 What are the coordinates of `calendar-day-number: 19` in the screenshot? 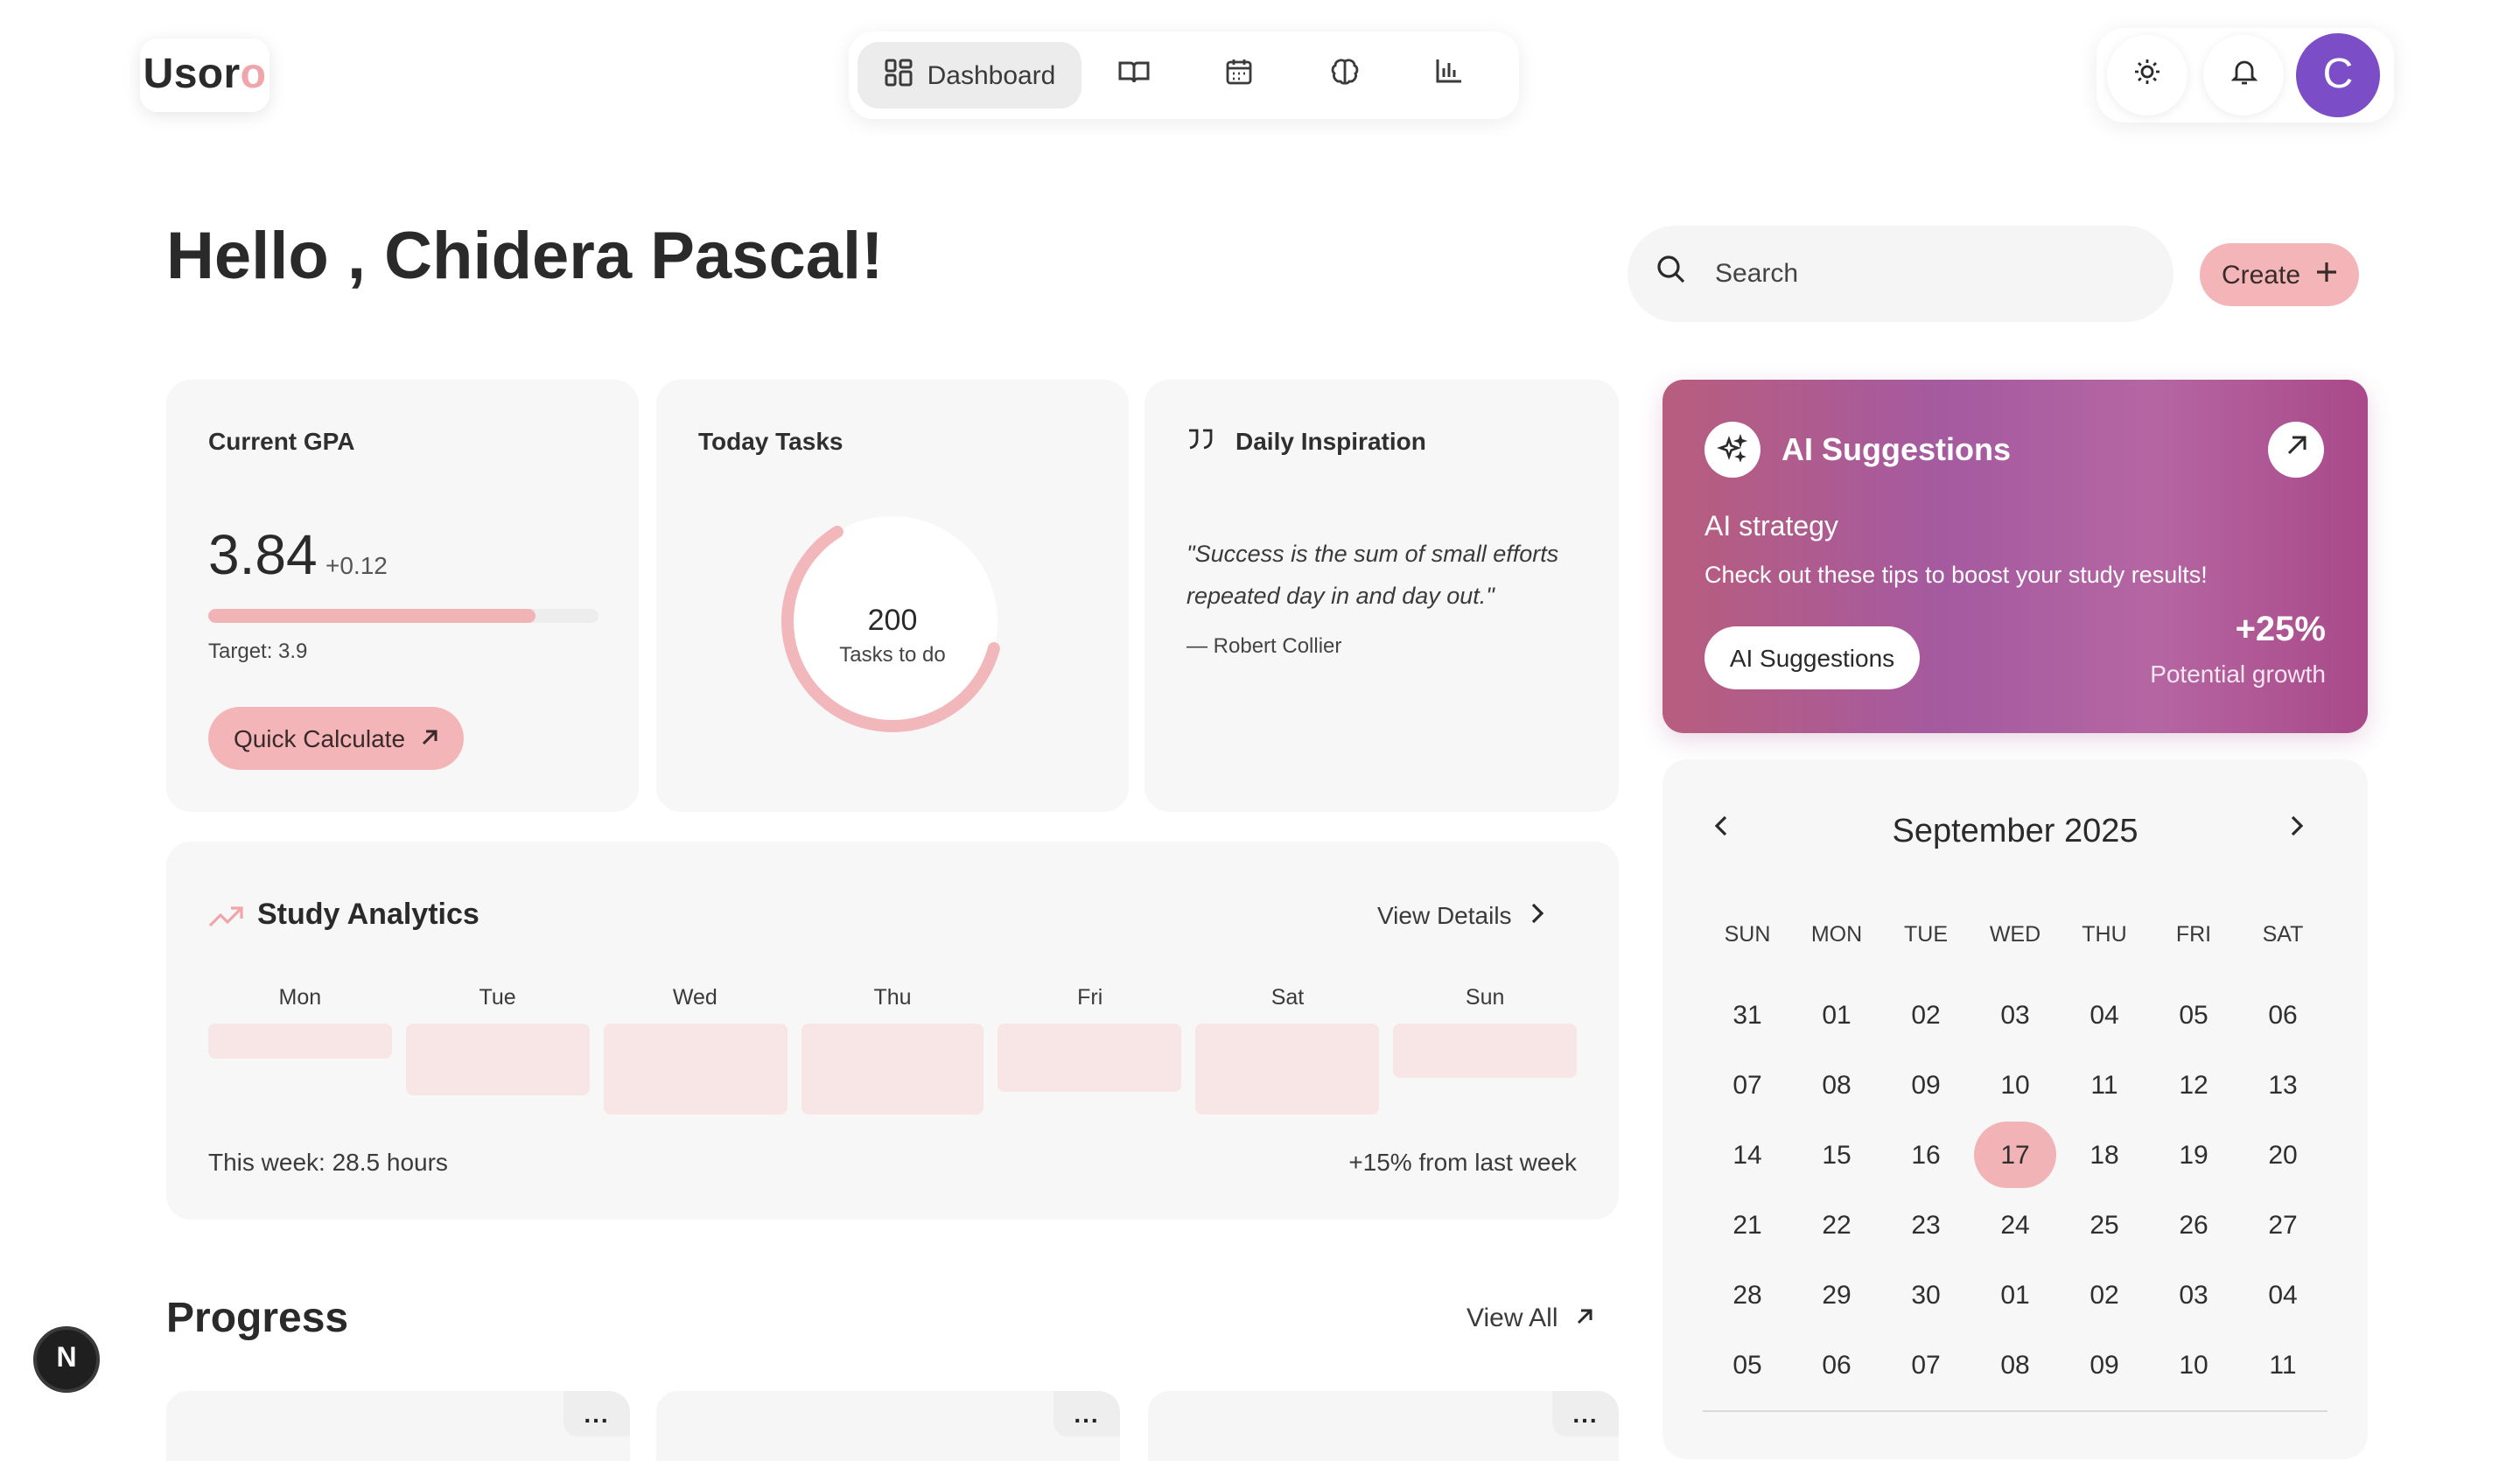 It's located at (2193, 1156).